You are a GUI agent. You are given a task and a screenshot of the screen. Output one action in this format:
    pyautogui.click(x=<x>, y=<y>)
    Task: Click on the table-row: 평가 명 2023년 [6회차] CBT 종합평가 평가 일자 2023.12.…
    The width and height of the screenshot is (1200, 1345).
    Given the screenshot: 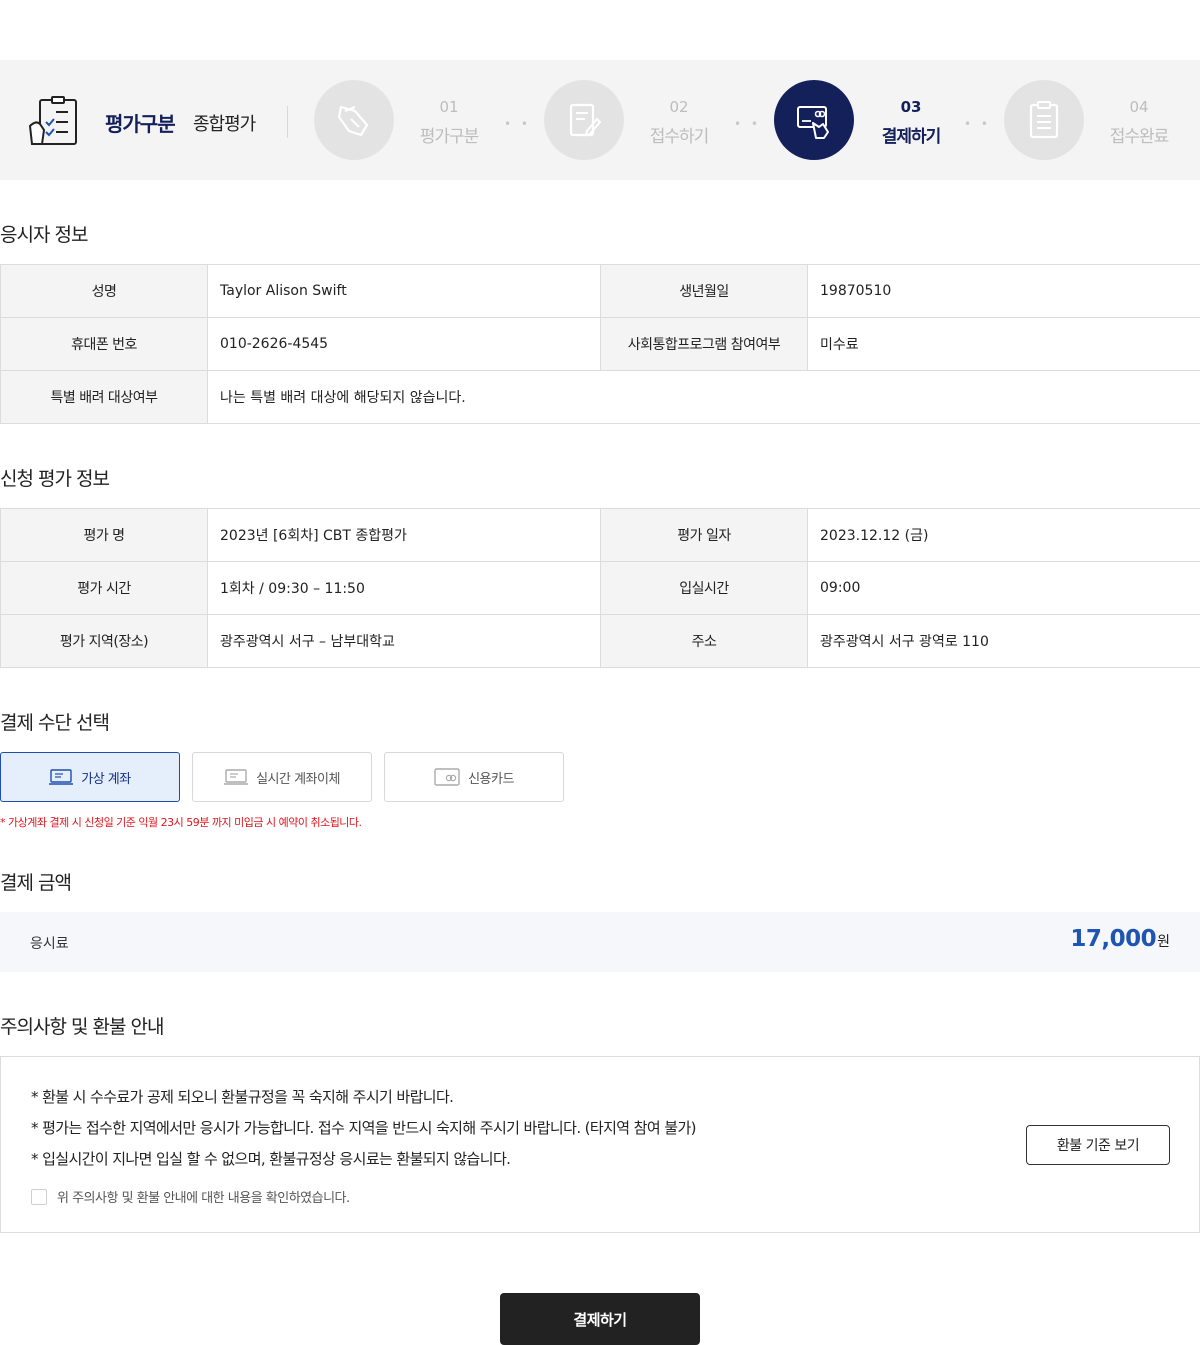 What is the action you would take?
    pyautogui.click(x=600, y=535)
    